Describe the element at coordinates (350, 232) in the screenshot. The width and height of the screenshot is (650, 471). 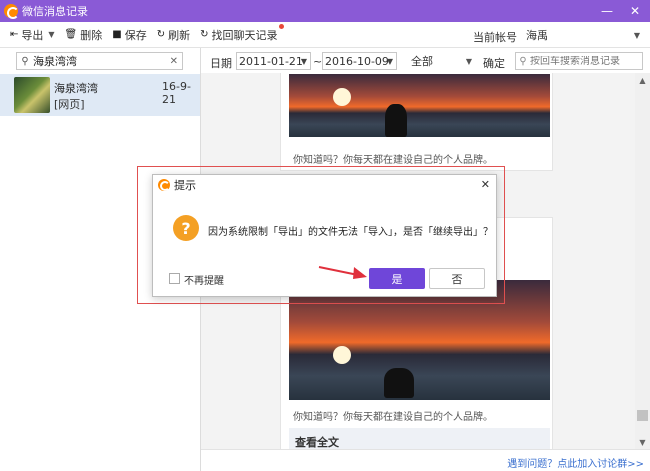
I see `dialog-message: 因为系统限制「导出」的文件无法「导入」，是否「继续导出」？` at that location.